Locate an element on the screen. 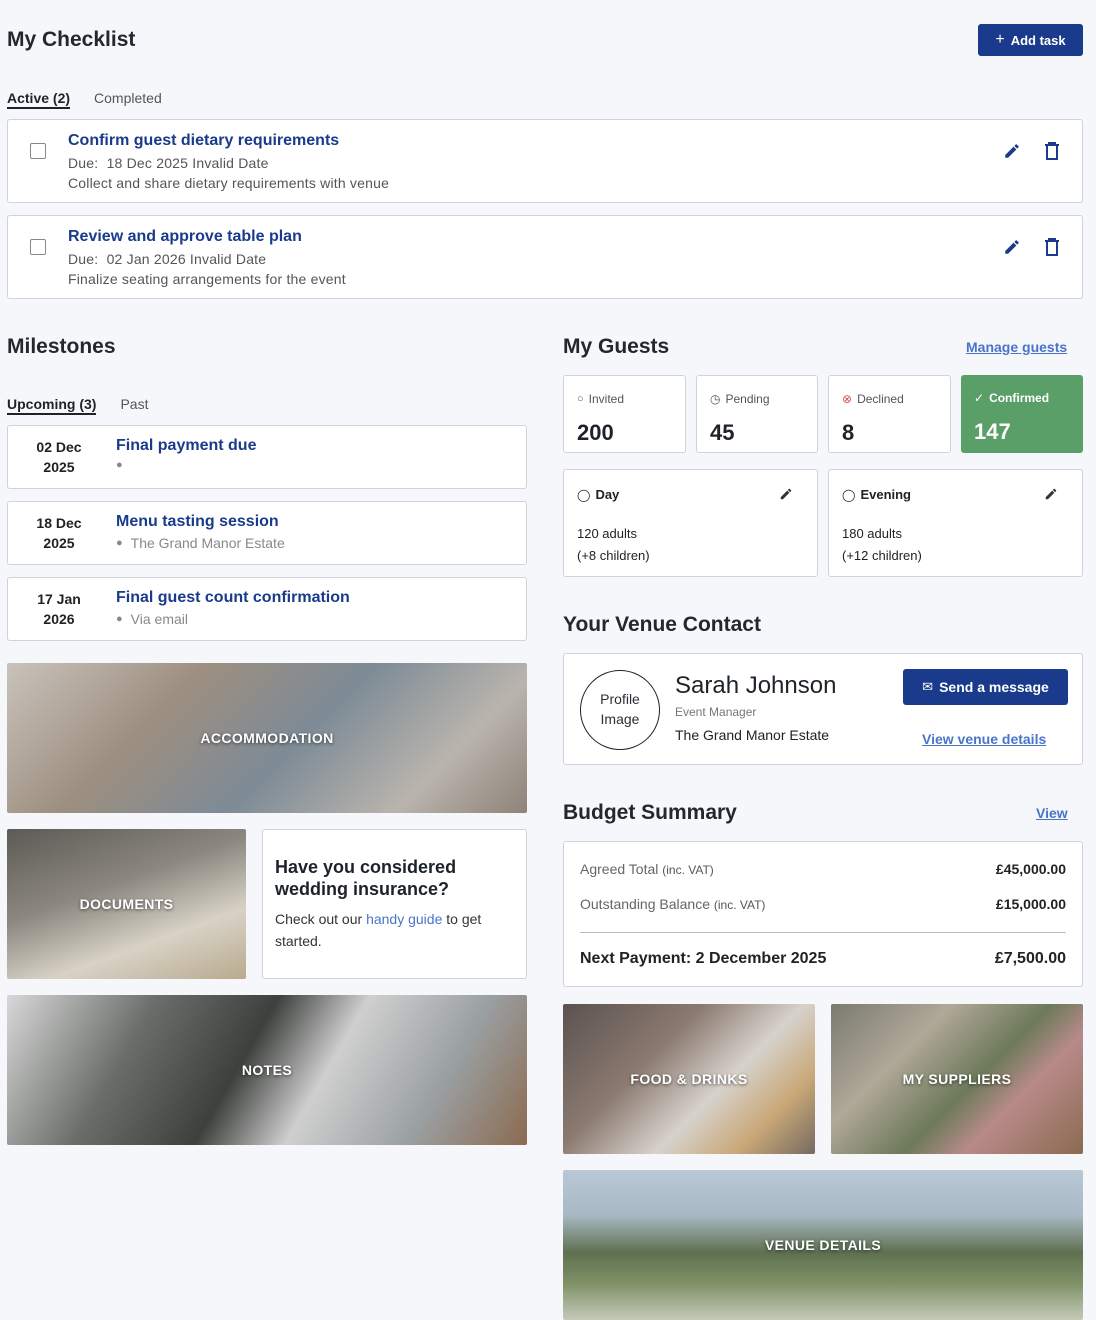  send-message-button: ✉ Send a message is located at coordinates (985, 687).